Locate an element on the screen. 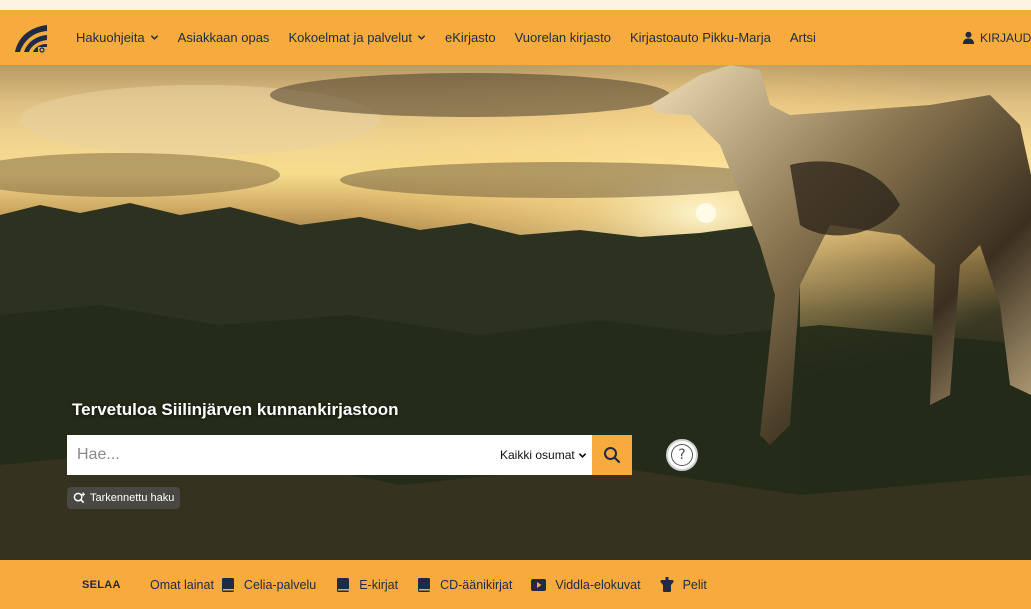 The width and height of the screenshot is (1031, 609). advanced-search-icon is located at coordinates (79, 498).